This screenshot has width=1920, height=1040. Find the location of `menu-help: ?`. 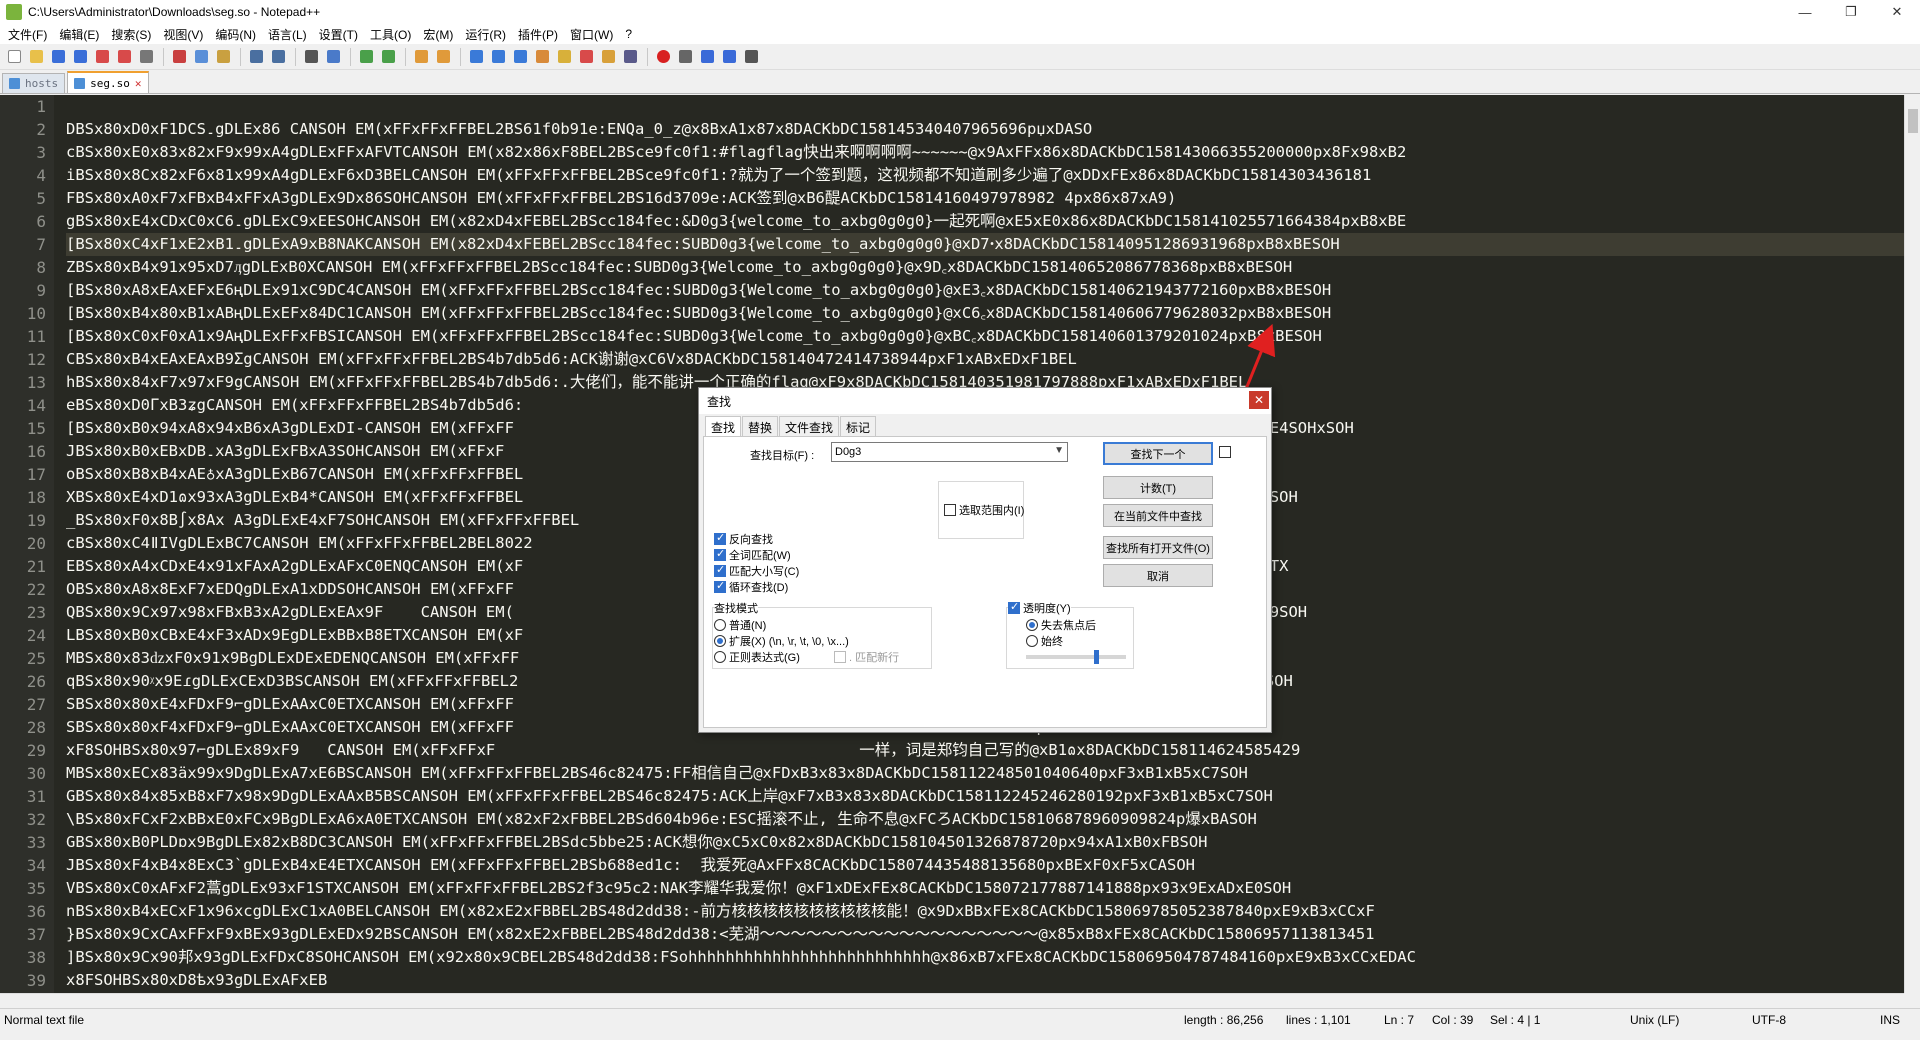

menu-help: ? is located at coordinates (628, 34).